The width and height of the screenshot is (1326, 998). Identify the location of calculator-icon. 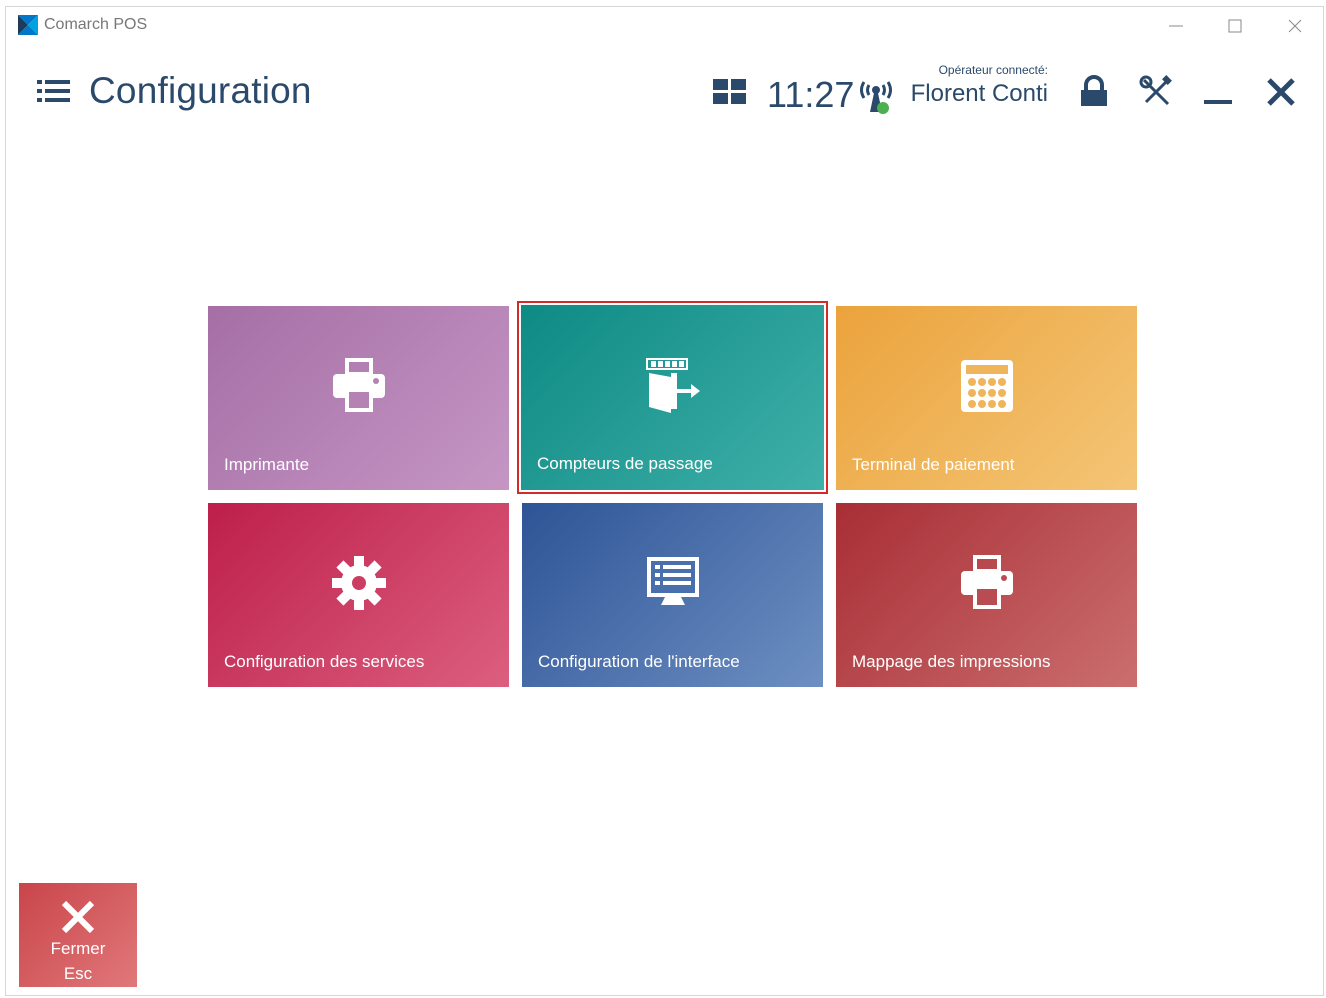
(986, 386).